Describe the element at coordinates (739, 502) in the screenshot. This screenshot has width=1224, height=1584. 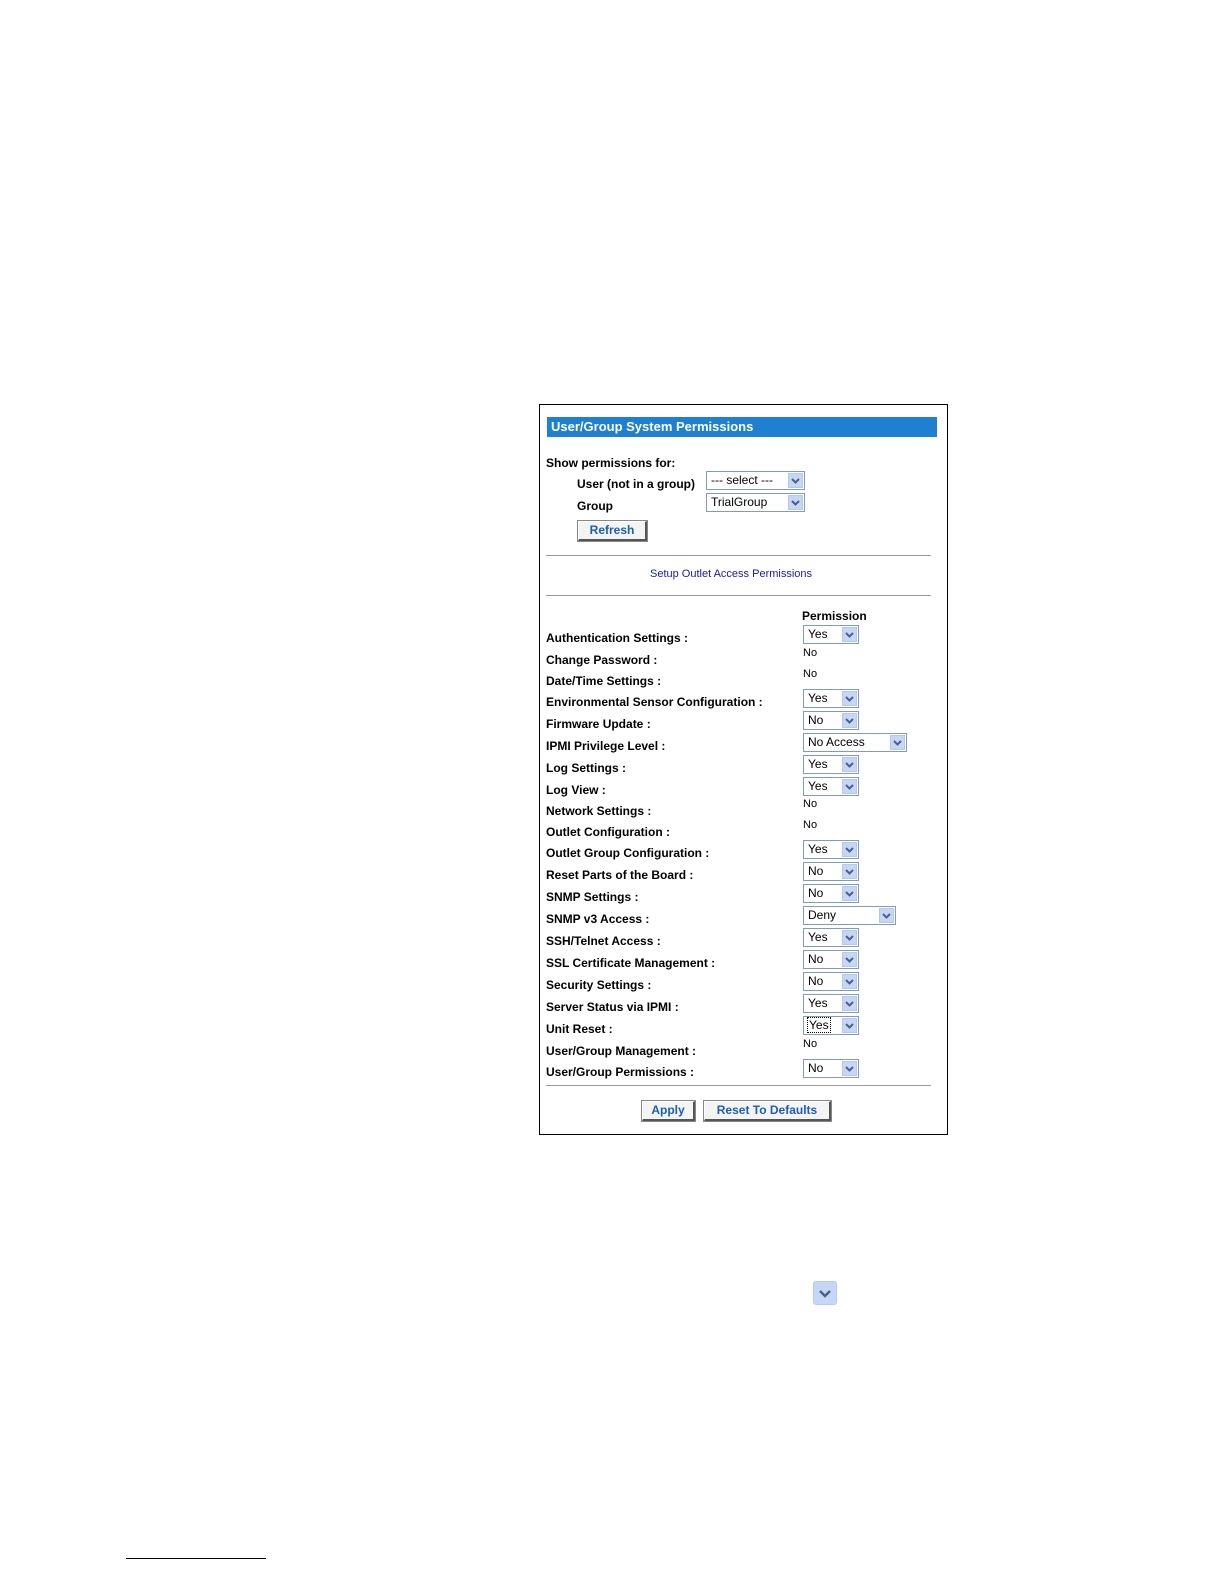
I see `group-select-value: TrialGroup` at that location.